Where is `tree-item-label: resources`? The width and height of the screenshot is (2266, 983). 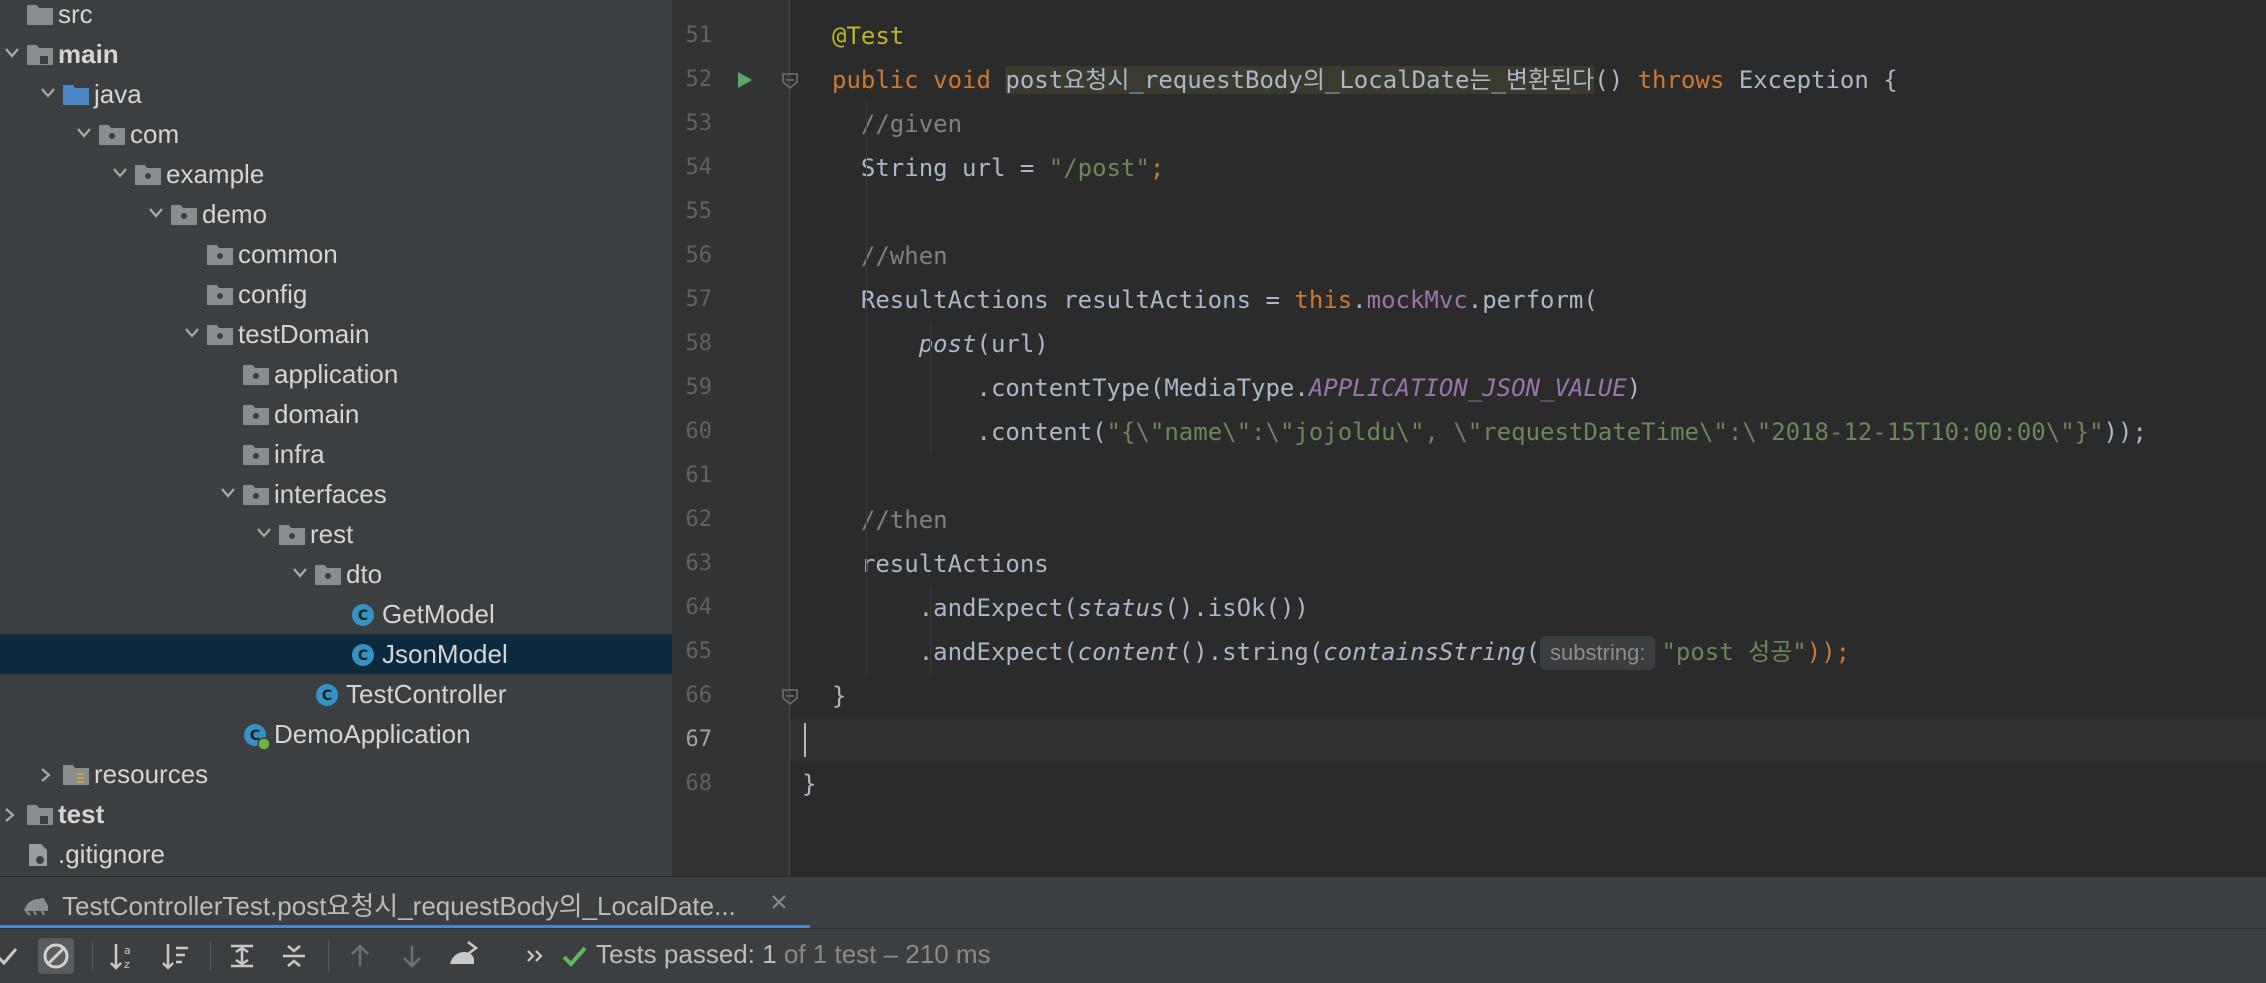
tree-item-label: resources is located at coordinates (151, 774).